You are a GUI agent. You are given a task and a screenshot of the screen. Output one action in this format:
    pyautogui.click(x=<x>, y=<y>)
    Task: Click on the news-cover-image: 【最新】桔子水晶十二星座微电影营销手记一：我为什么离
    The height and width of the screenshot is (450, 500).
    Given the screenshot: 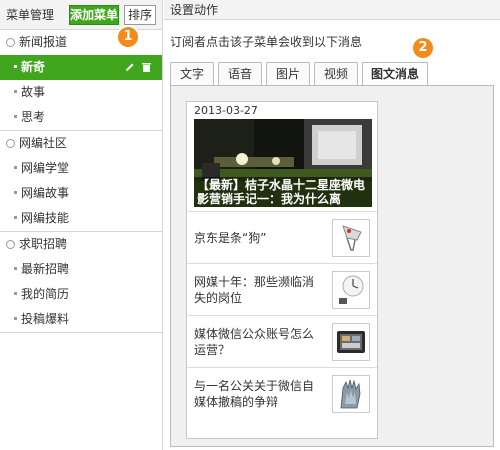 What is the action you would take?
    pyautogui.click(x=283, y=163)
    